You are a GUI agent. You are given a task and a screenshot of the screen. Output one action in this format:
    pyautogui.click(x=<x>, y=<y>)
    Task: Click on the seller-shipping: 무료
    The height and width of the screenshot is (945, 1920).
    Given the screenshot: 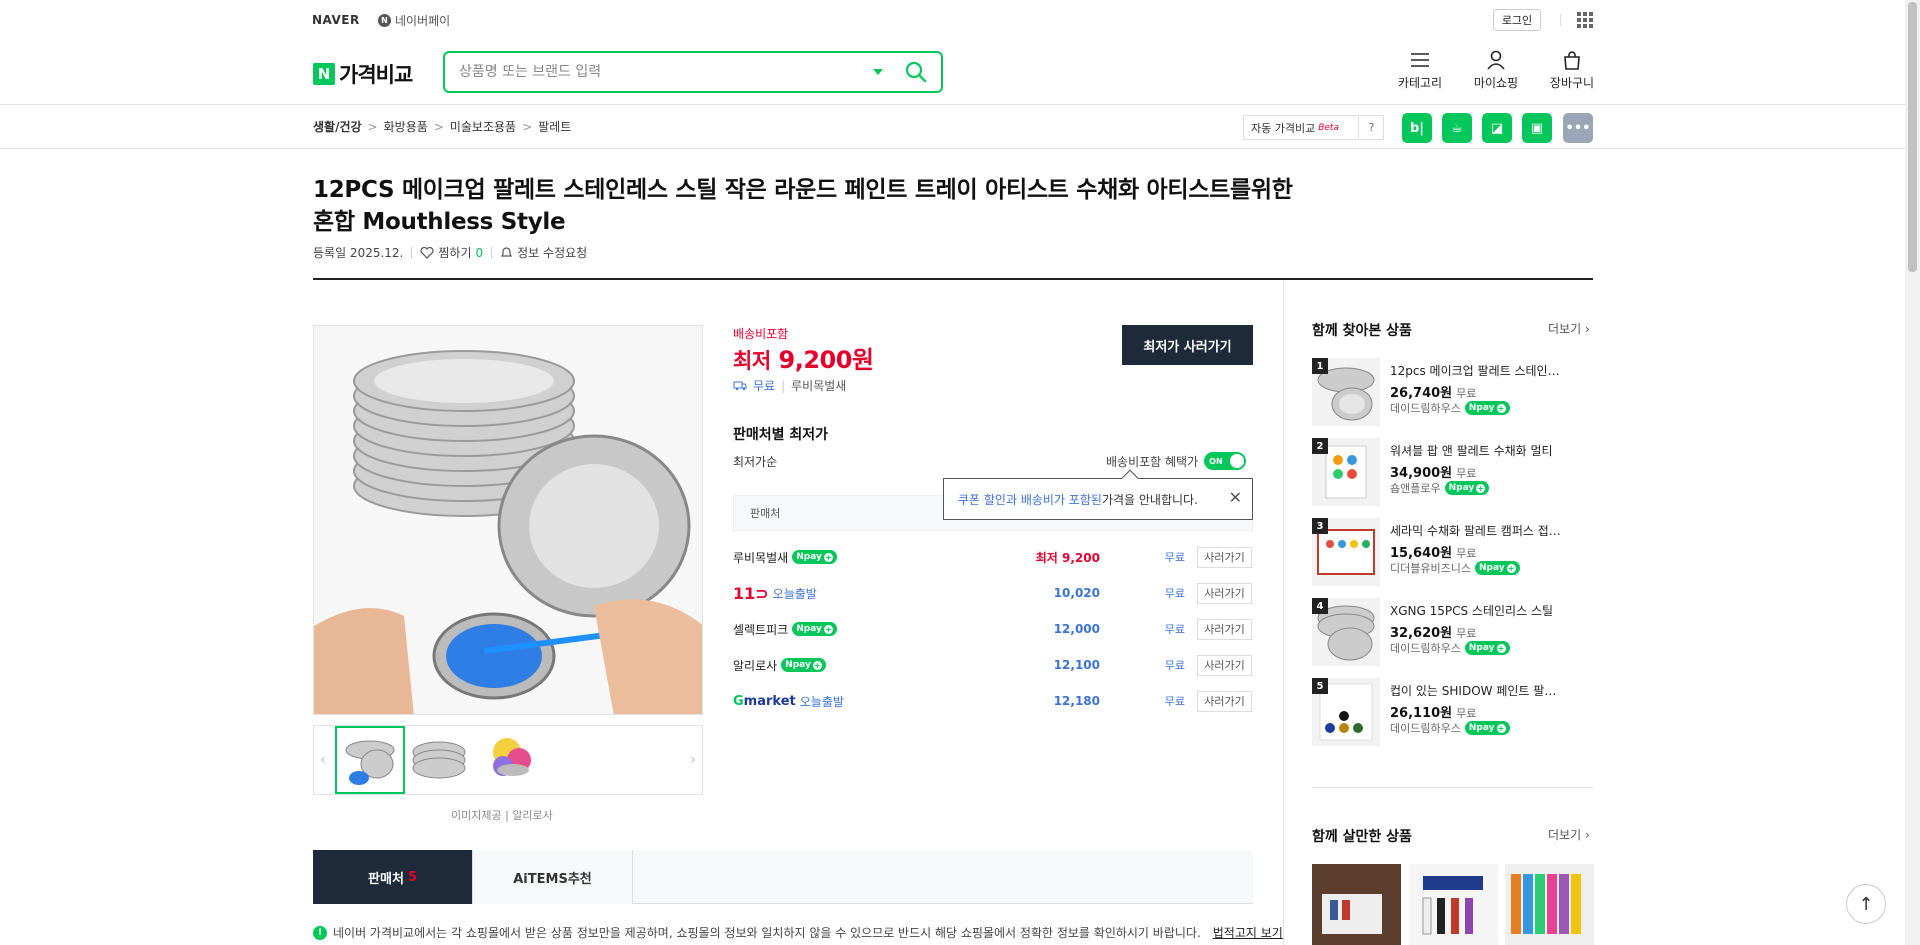 What is the action you would take?
    pyautogui.click(x=1174, y=665)
    